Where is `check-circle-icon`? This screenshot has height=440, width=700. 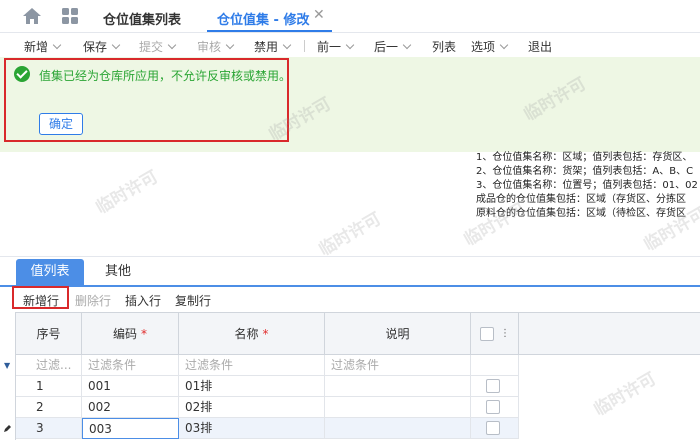 check-circle-icon is located at coordinates (22, 74).